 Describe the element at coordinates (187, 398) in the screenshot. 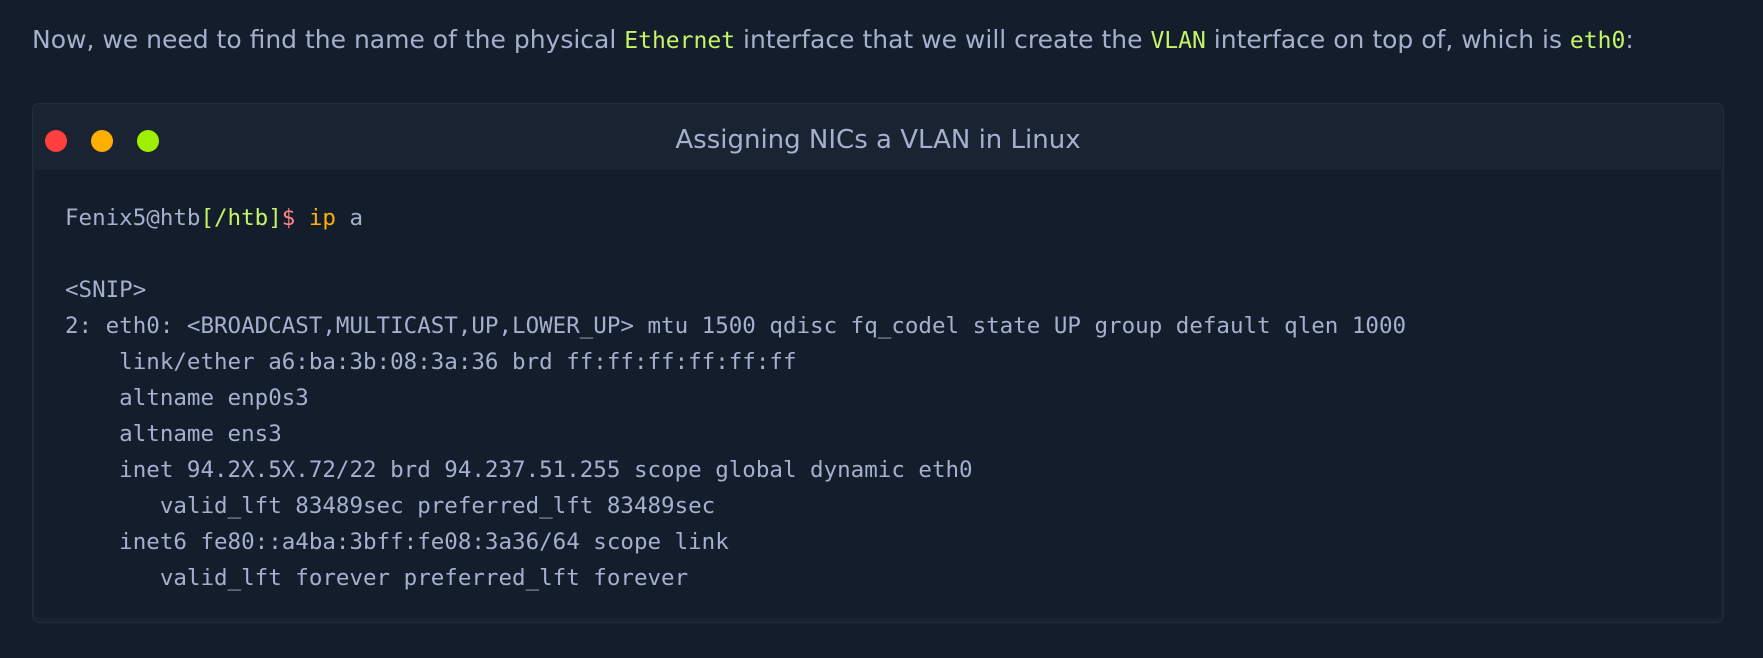

I see `output-line: altname enp0s3` at that location.